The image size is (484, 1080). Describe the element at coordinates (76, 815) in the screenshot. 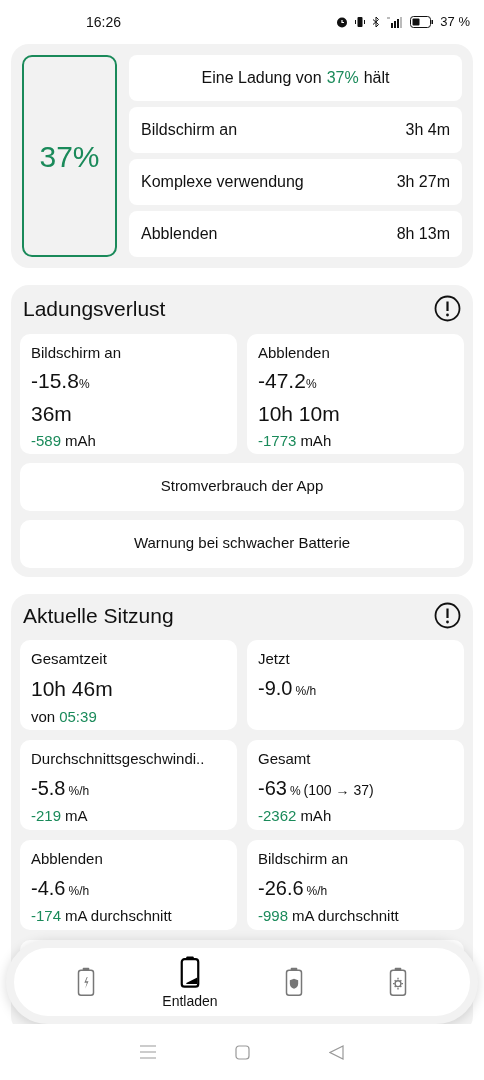

I see `stat-subunit: mA` at that location.